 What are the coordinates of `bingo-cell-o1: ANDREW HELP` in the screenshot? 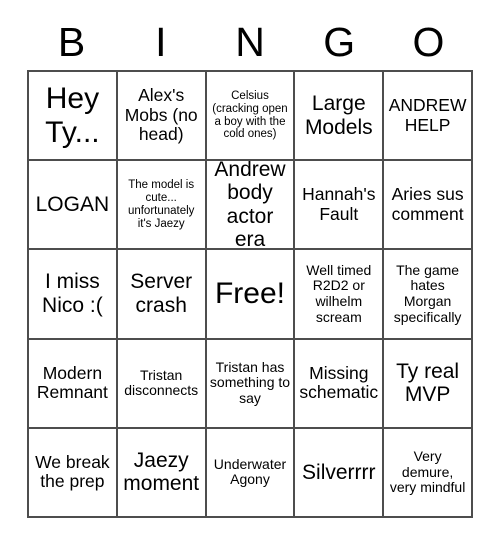 It's located at (428, 117).